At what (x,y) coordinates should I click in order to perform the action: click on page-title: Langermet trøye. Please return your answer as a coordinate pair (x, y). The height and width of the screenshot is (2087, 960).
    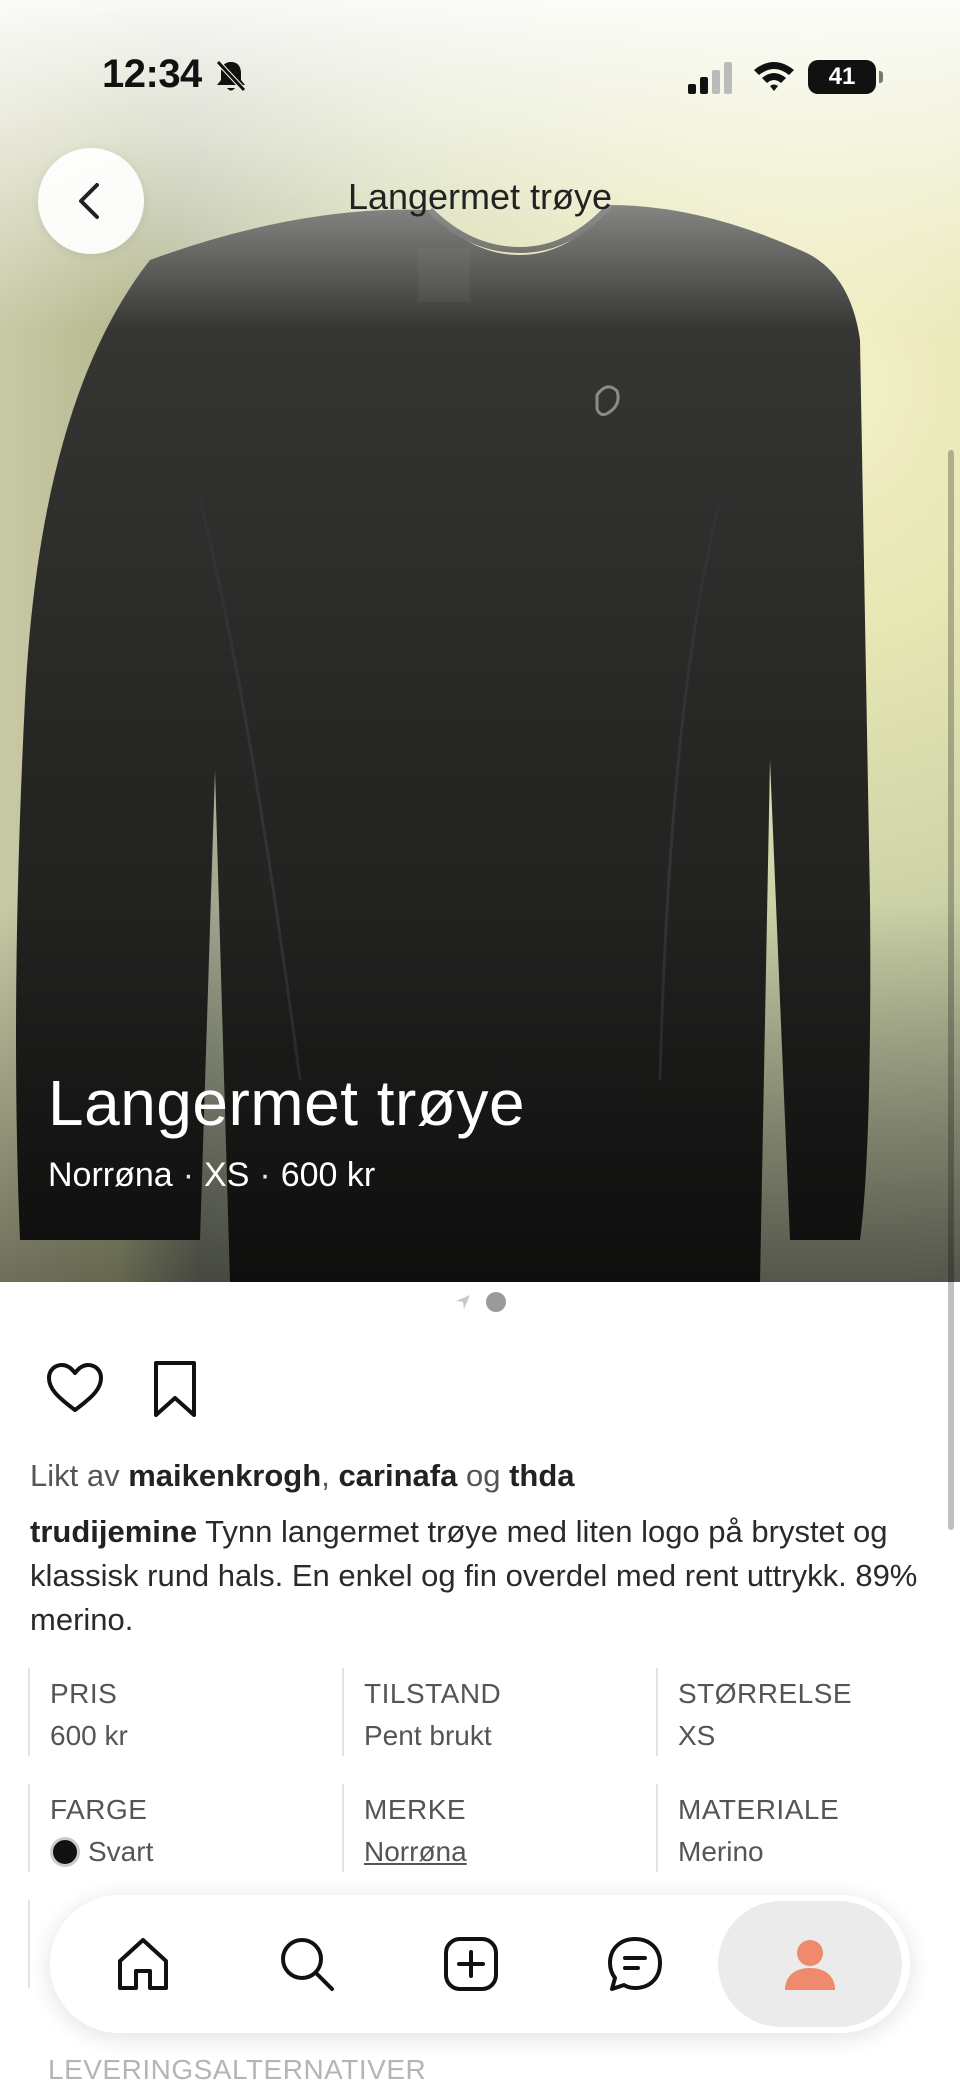
    Looking at the image, I should click on (480, 196).